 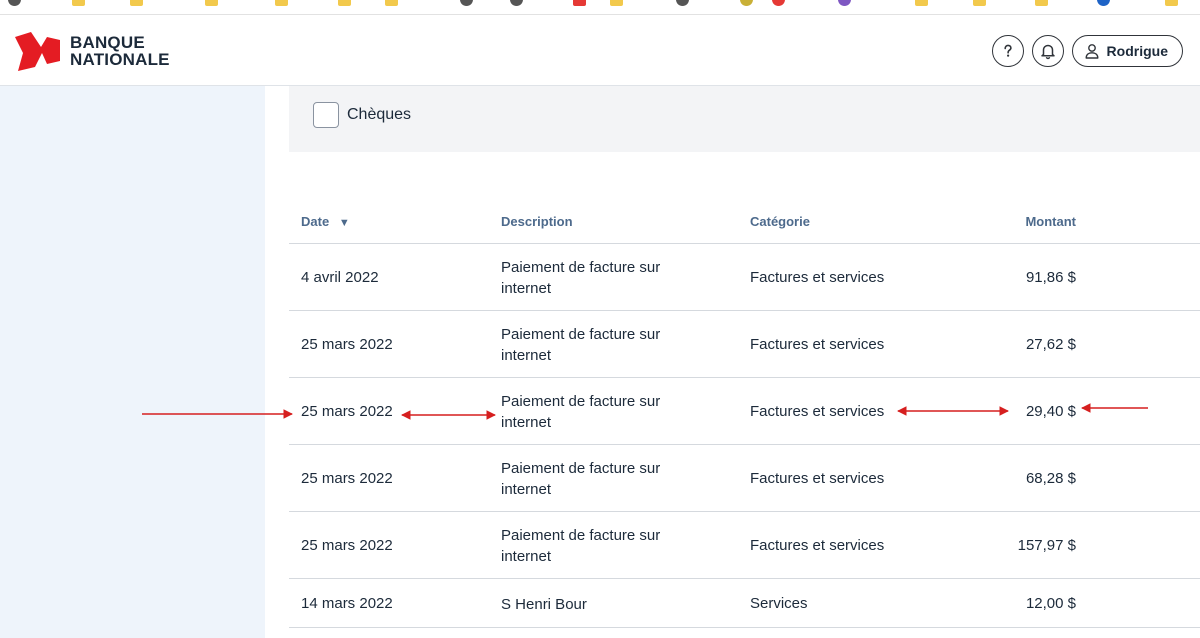 What do you see at coordinates (315, 221) in the screenshot?
I see `column-header-date-label: Date` at bounding box center [315, 221].